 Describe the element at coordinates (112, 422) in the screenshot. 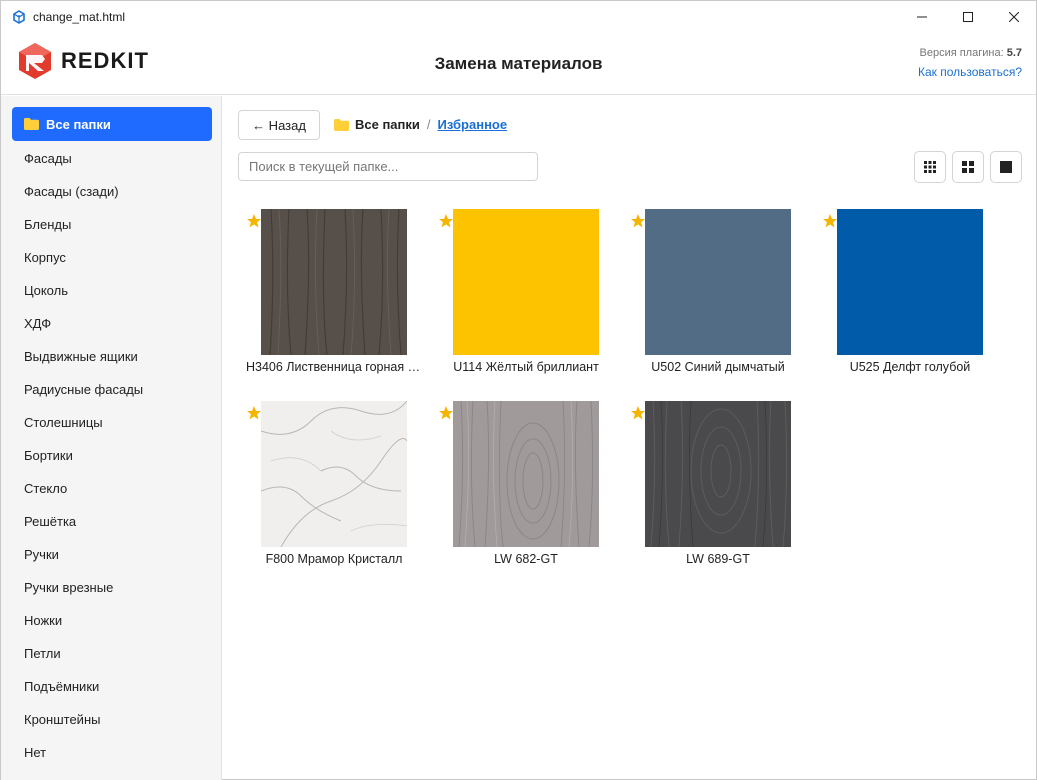

I see `sidebar-item-countertops: Столешницы` at that location.